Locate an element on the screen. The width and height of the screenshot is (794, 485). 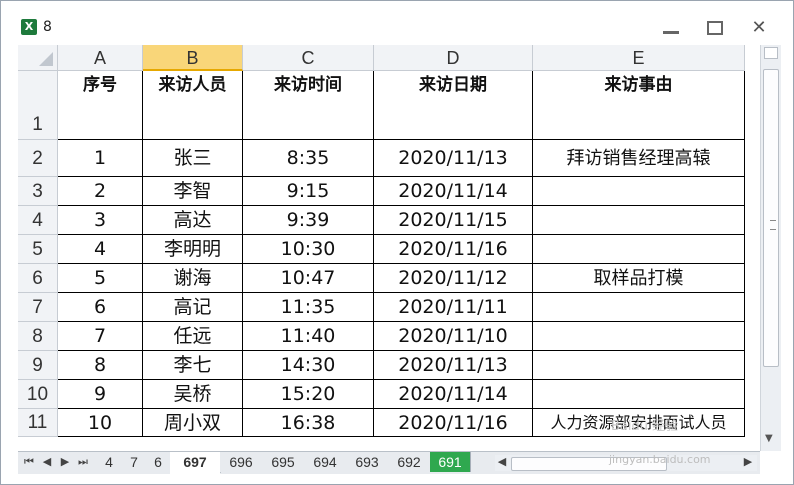
sheet-tab-695: 695 is located at coordinates (283, 462).